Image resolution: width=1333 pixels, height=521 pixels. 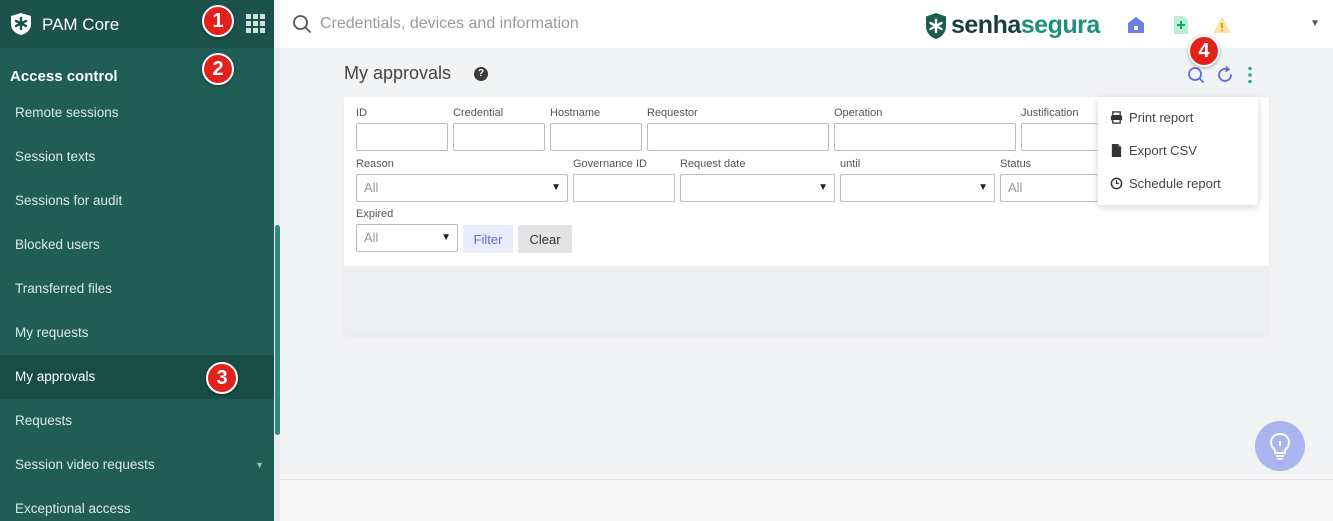 What do you see at coordinates (478, 113) in the screenshot?
I see `credential-label: Credential` at bounding box center [478, 113].